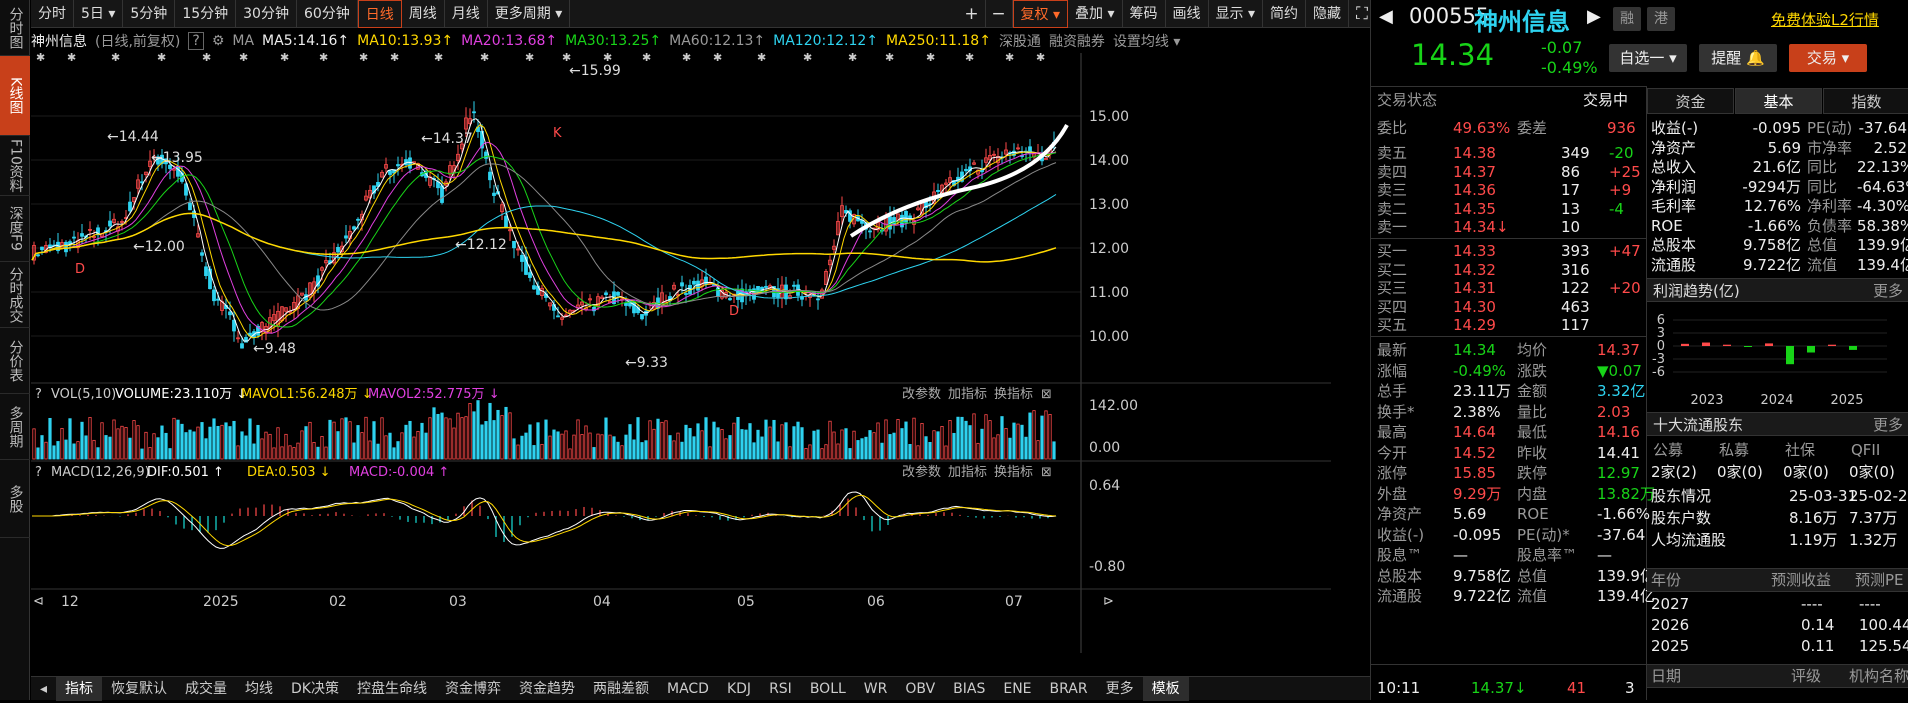 This screenshot has width=1908, height=703. Describe the element at coordinates (206, 14) in the screenshot. I see `period-tab-3: 15分钟` at that location.